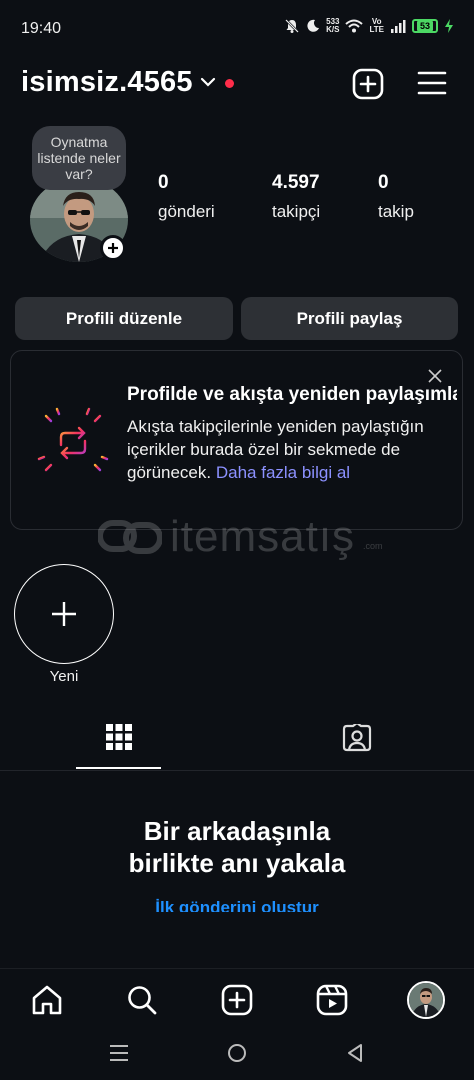 The height and width of the screenshot is (1080, 474). I want to click on stat-followers-value: 4.597, so click(296, 182).